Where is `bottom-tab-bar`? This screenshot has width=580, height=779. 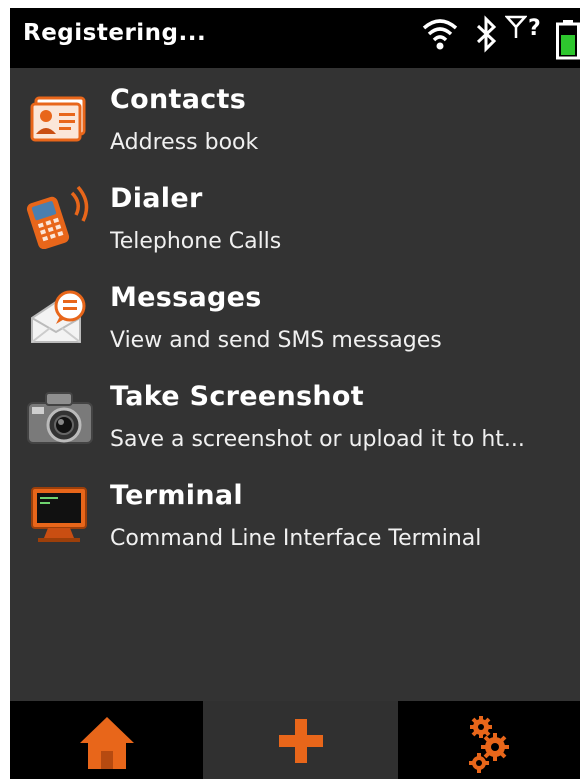
bottom-tab-bar is located at coordinates (295, 740).